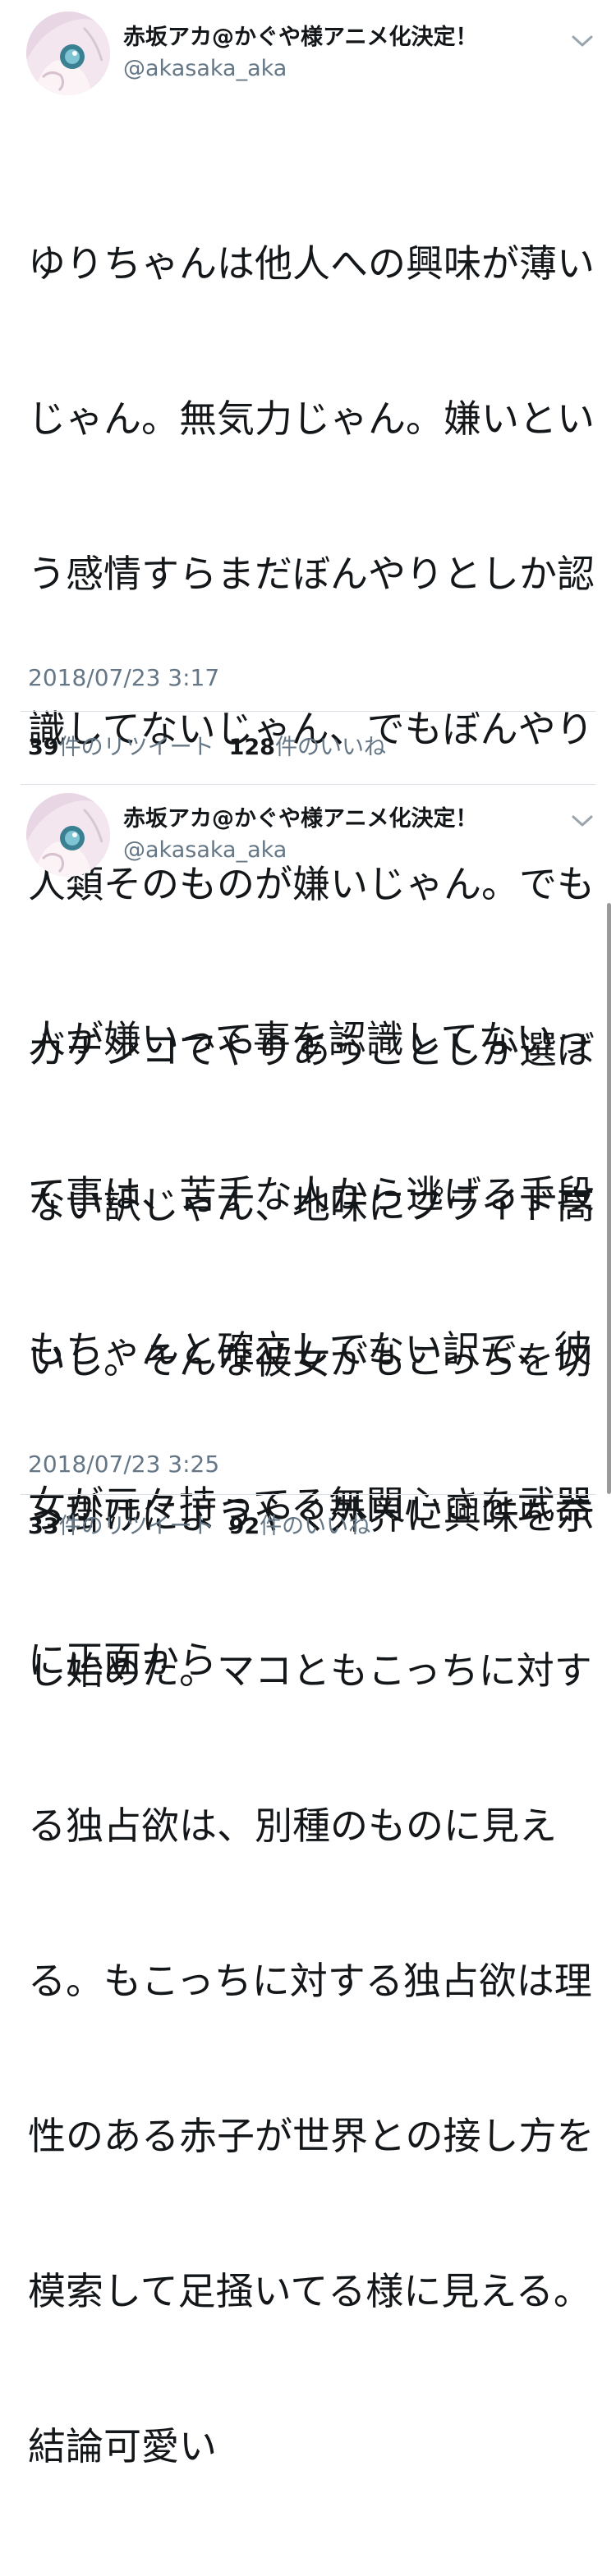 The width and height of the screenshot is (616, 2576). Describe the element at coordinates (311, 1050) in the screenshot. I see `tweet-text-line: ガチンコでやりあうことしか選ば` at that location.